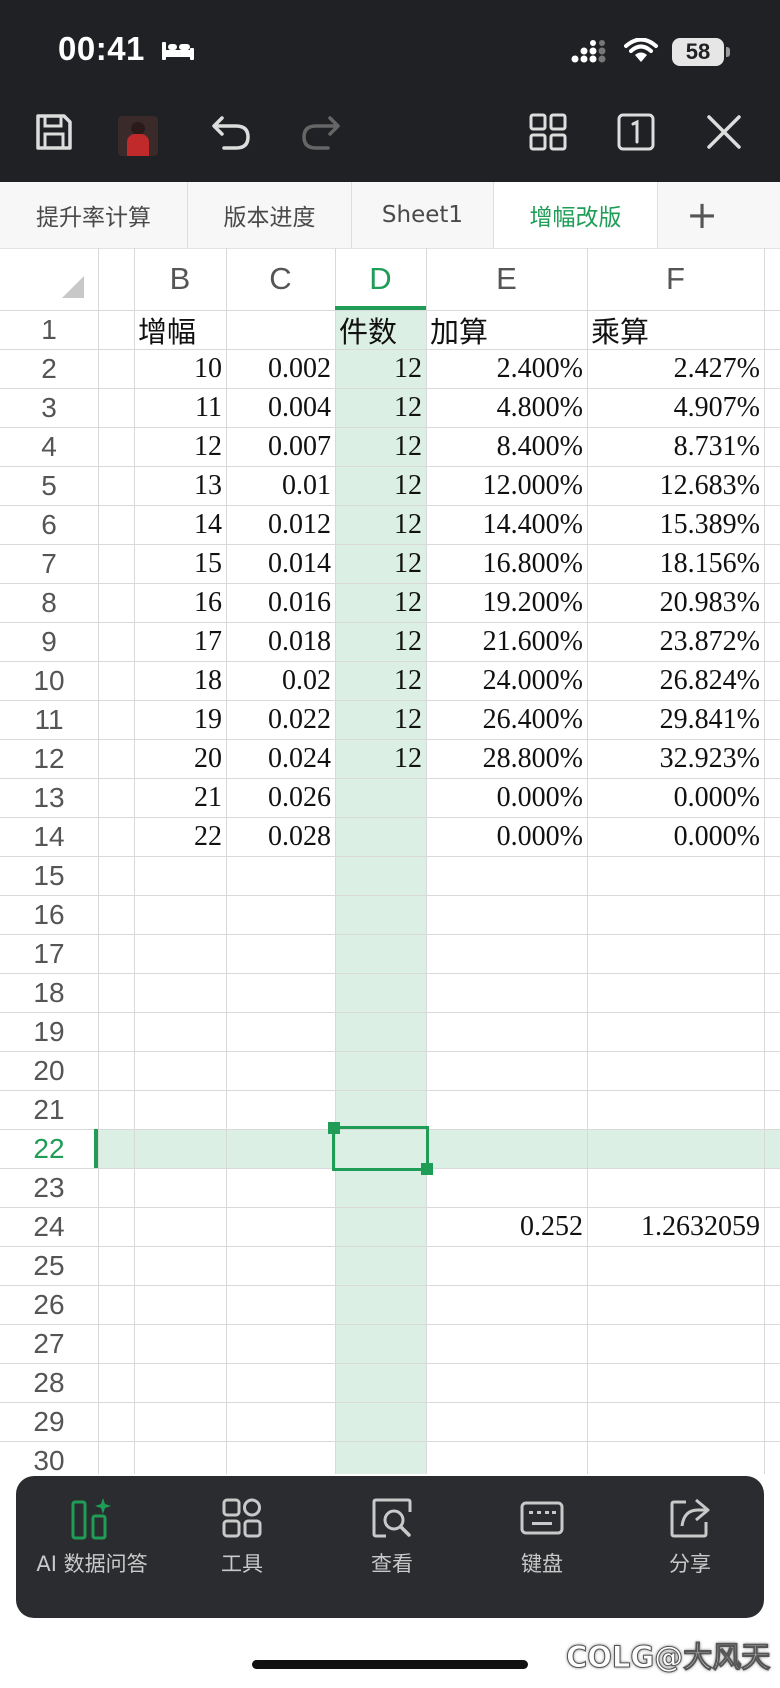  What do you see at coordinates (675, 407) in the screenshot?
I see `cell-f3: 4.907%` at bounding box center [675, 407].